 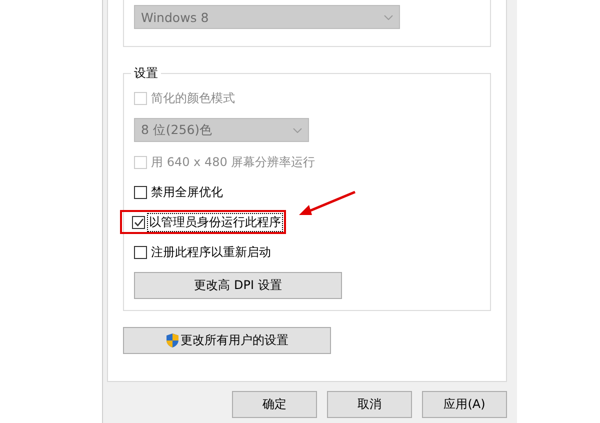 I want to click on arrow-drawing, so click(x=327, y=204).